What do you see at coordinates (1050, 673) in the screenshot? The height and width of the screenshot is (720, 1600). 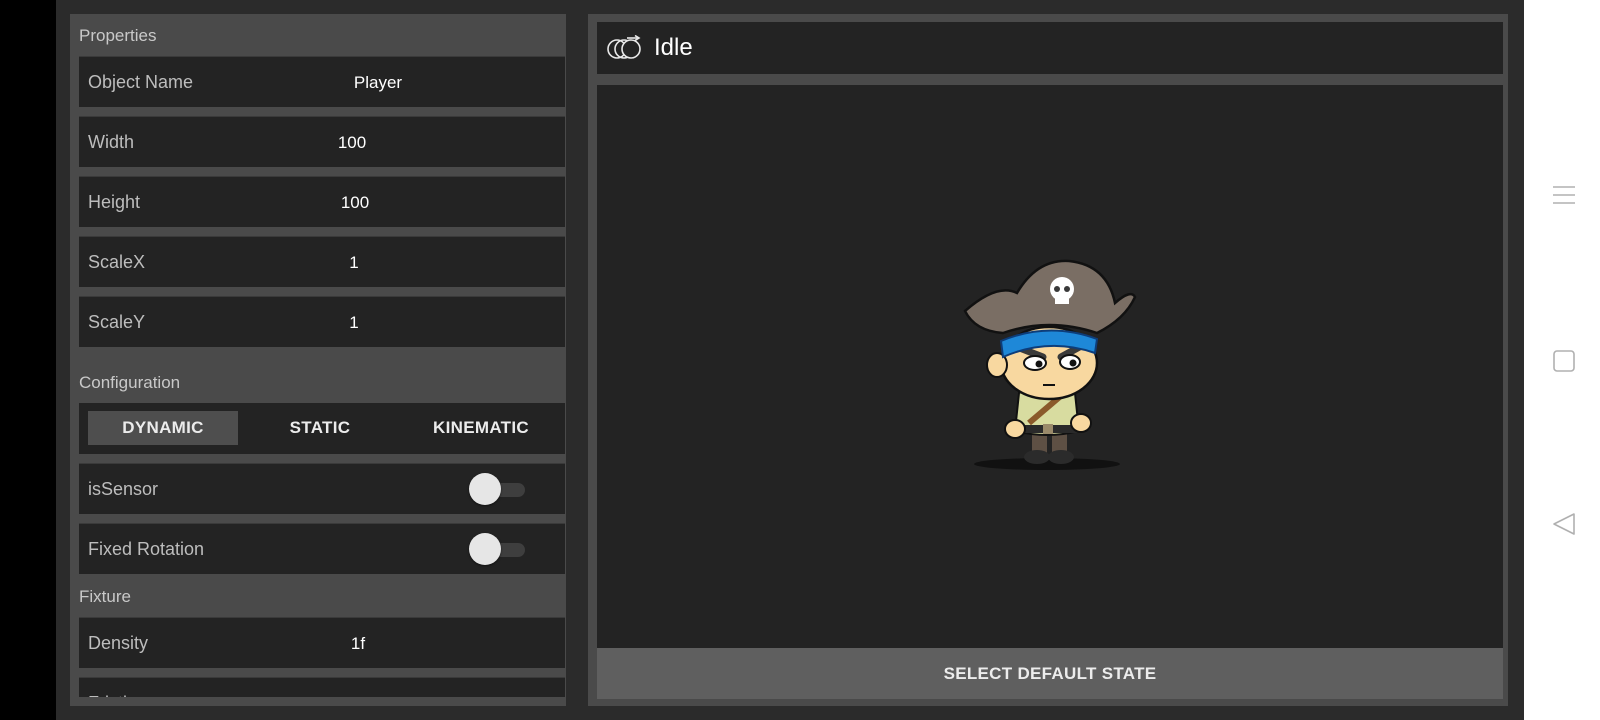 I see `select-default-state-button: SELECT DEFAULT STATE` at bounding box center [1050, 673].